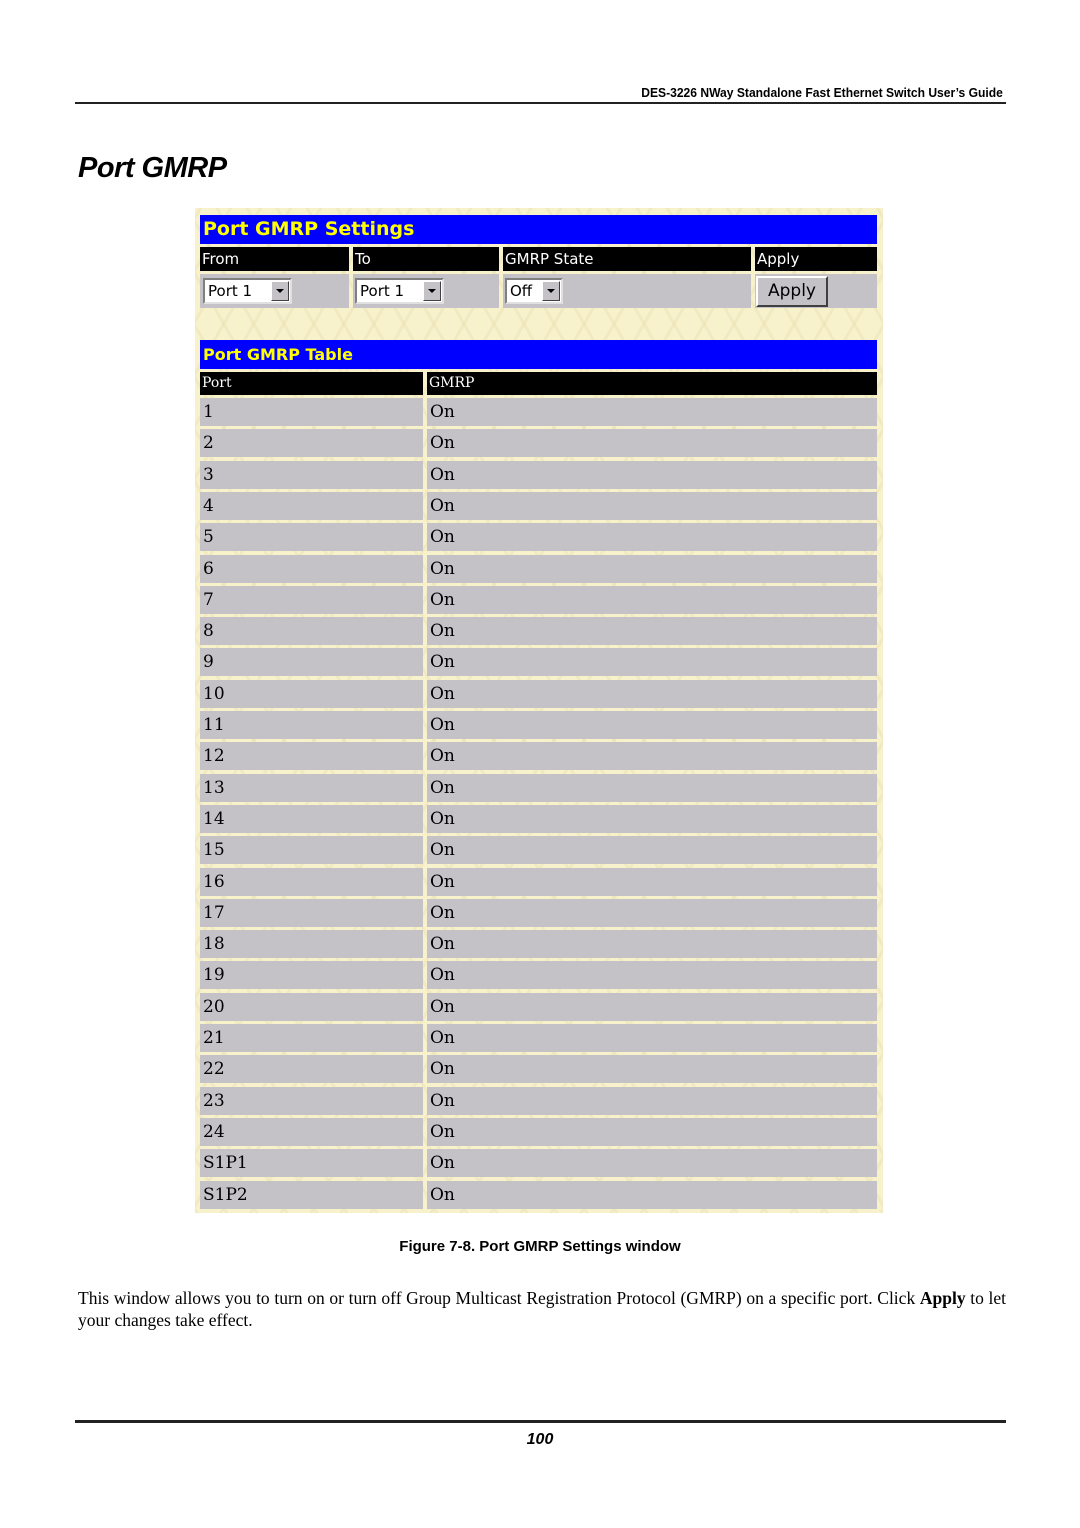  I want to click on table-cell-port: 1, so click(311, 412).